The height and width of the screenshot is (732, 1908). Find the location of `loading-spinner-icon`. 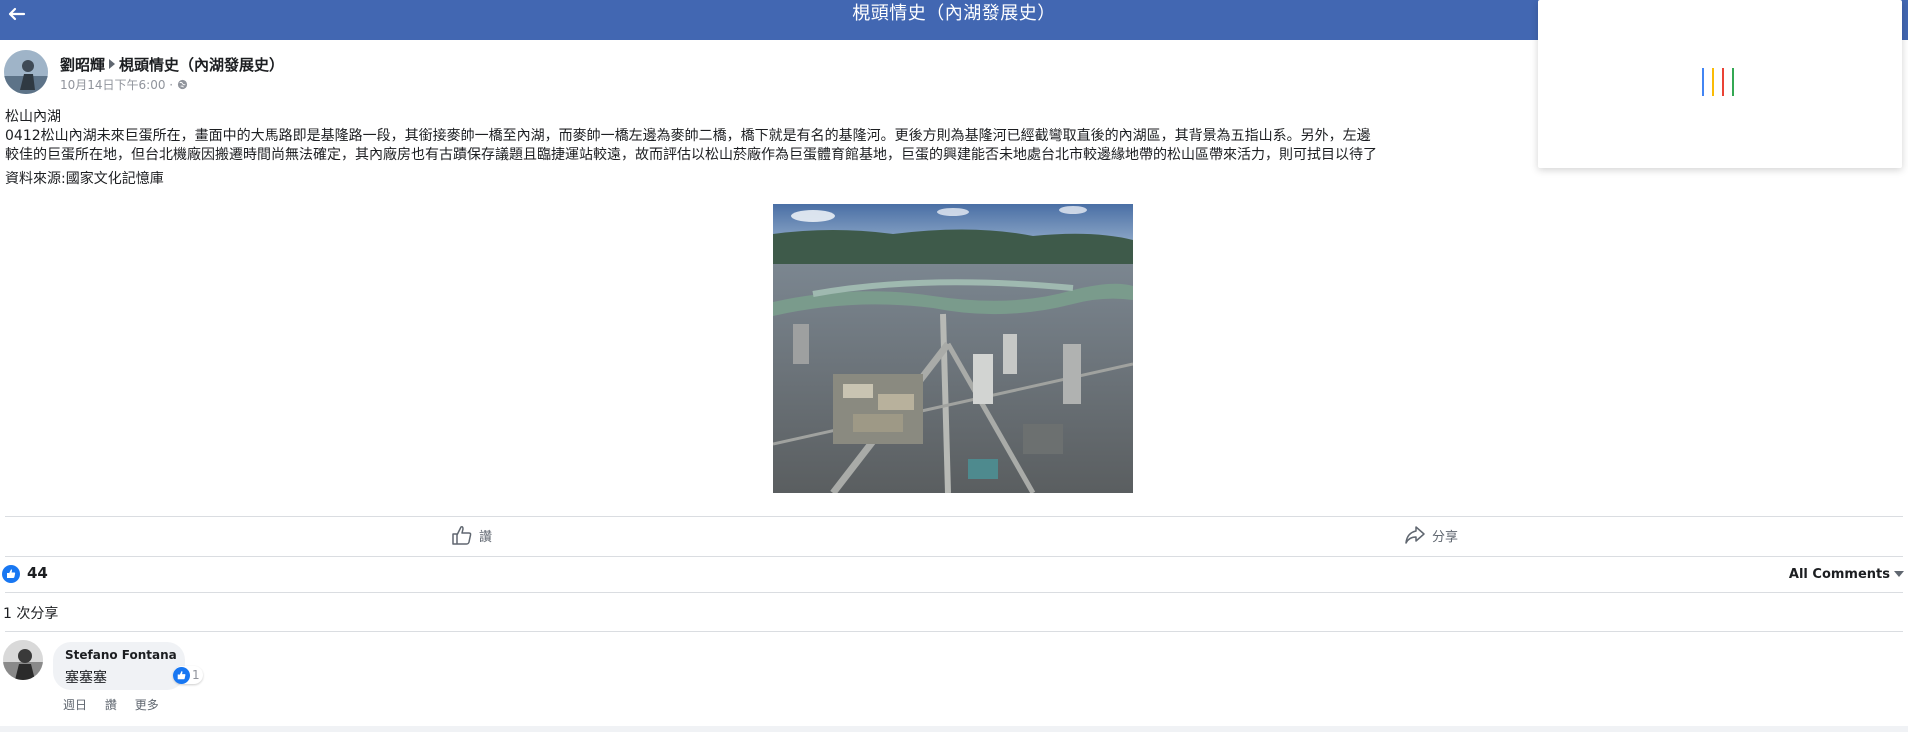

loading-spinner-icon is located at coordinates (1718, 82).